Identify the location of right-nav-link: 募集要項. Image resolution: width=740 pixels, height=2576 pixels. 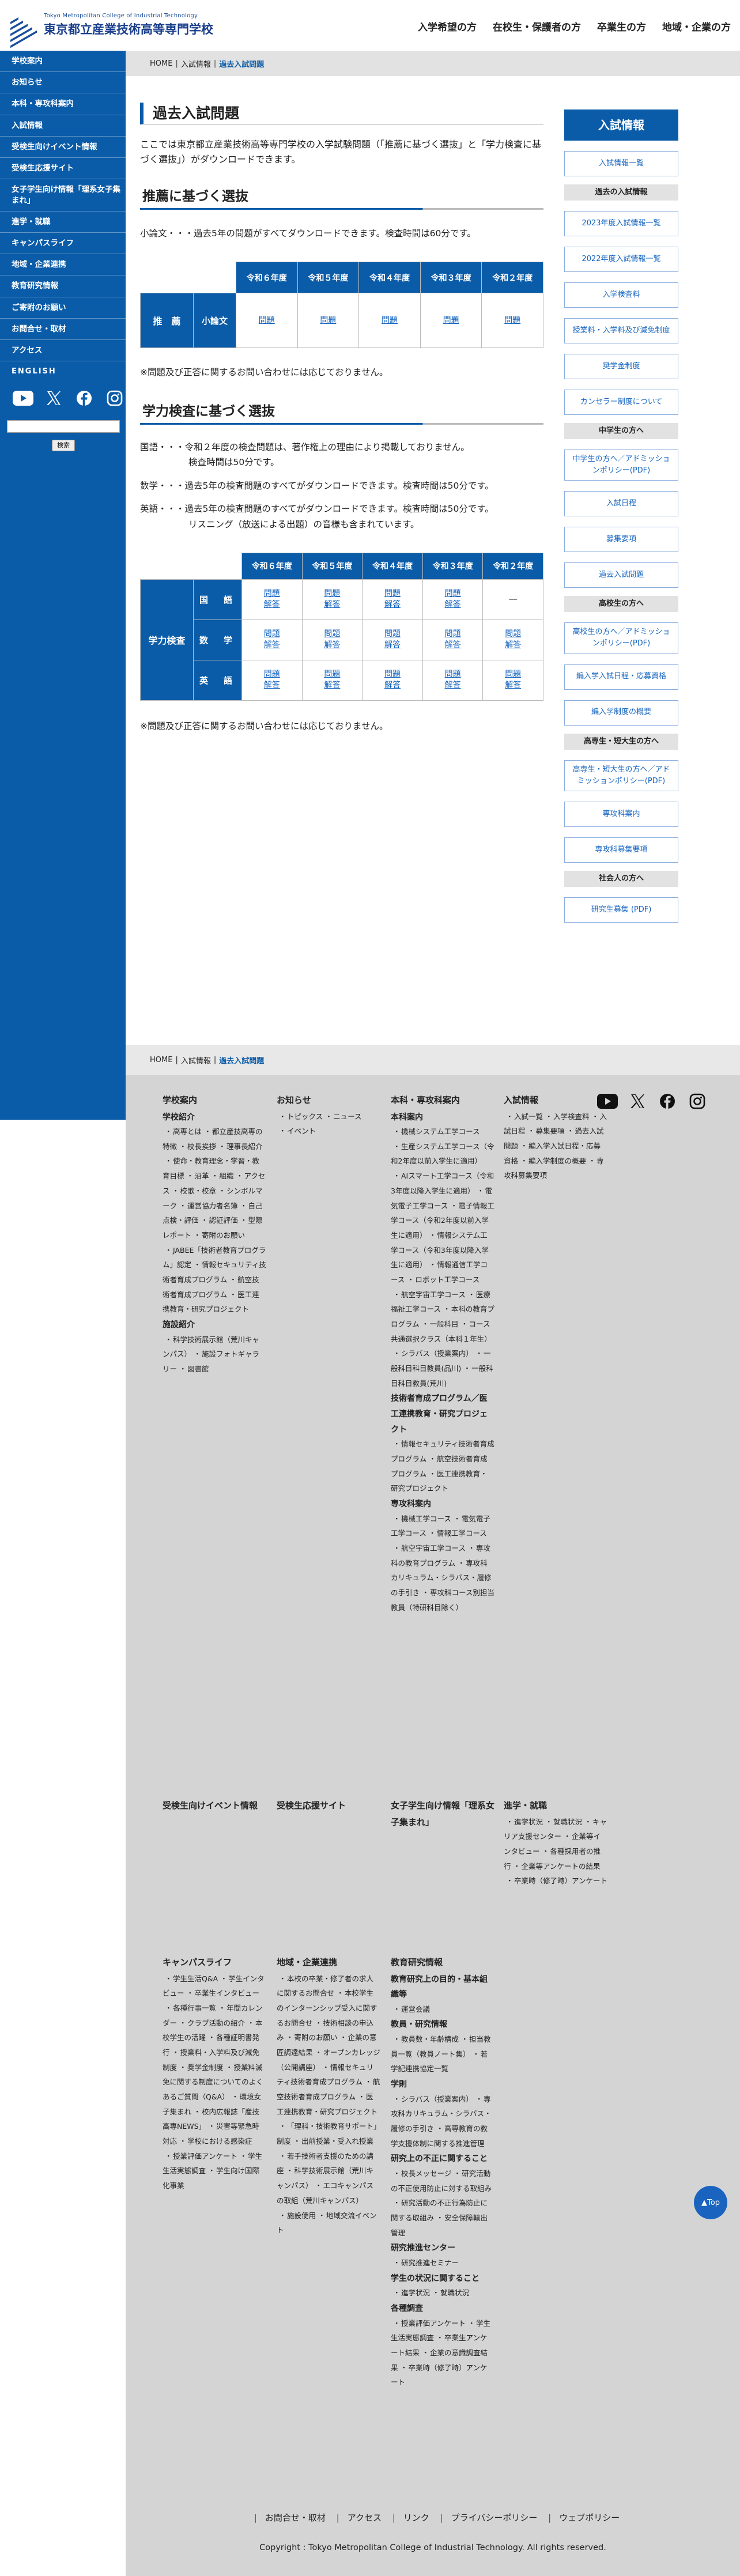
(621, 540).